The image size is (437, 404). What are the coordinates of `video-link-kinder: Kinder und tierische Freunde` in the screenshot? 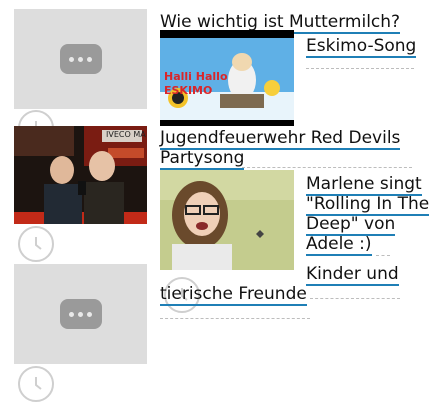 It's located at (279, 285).